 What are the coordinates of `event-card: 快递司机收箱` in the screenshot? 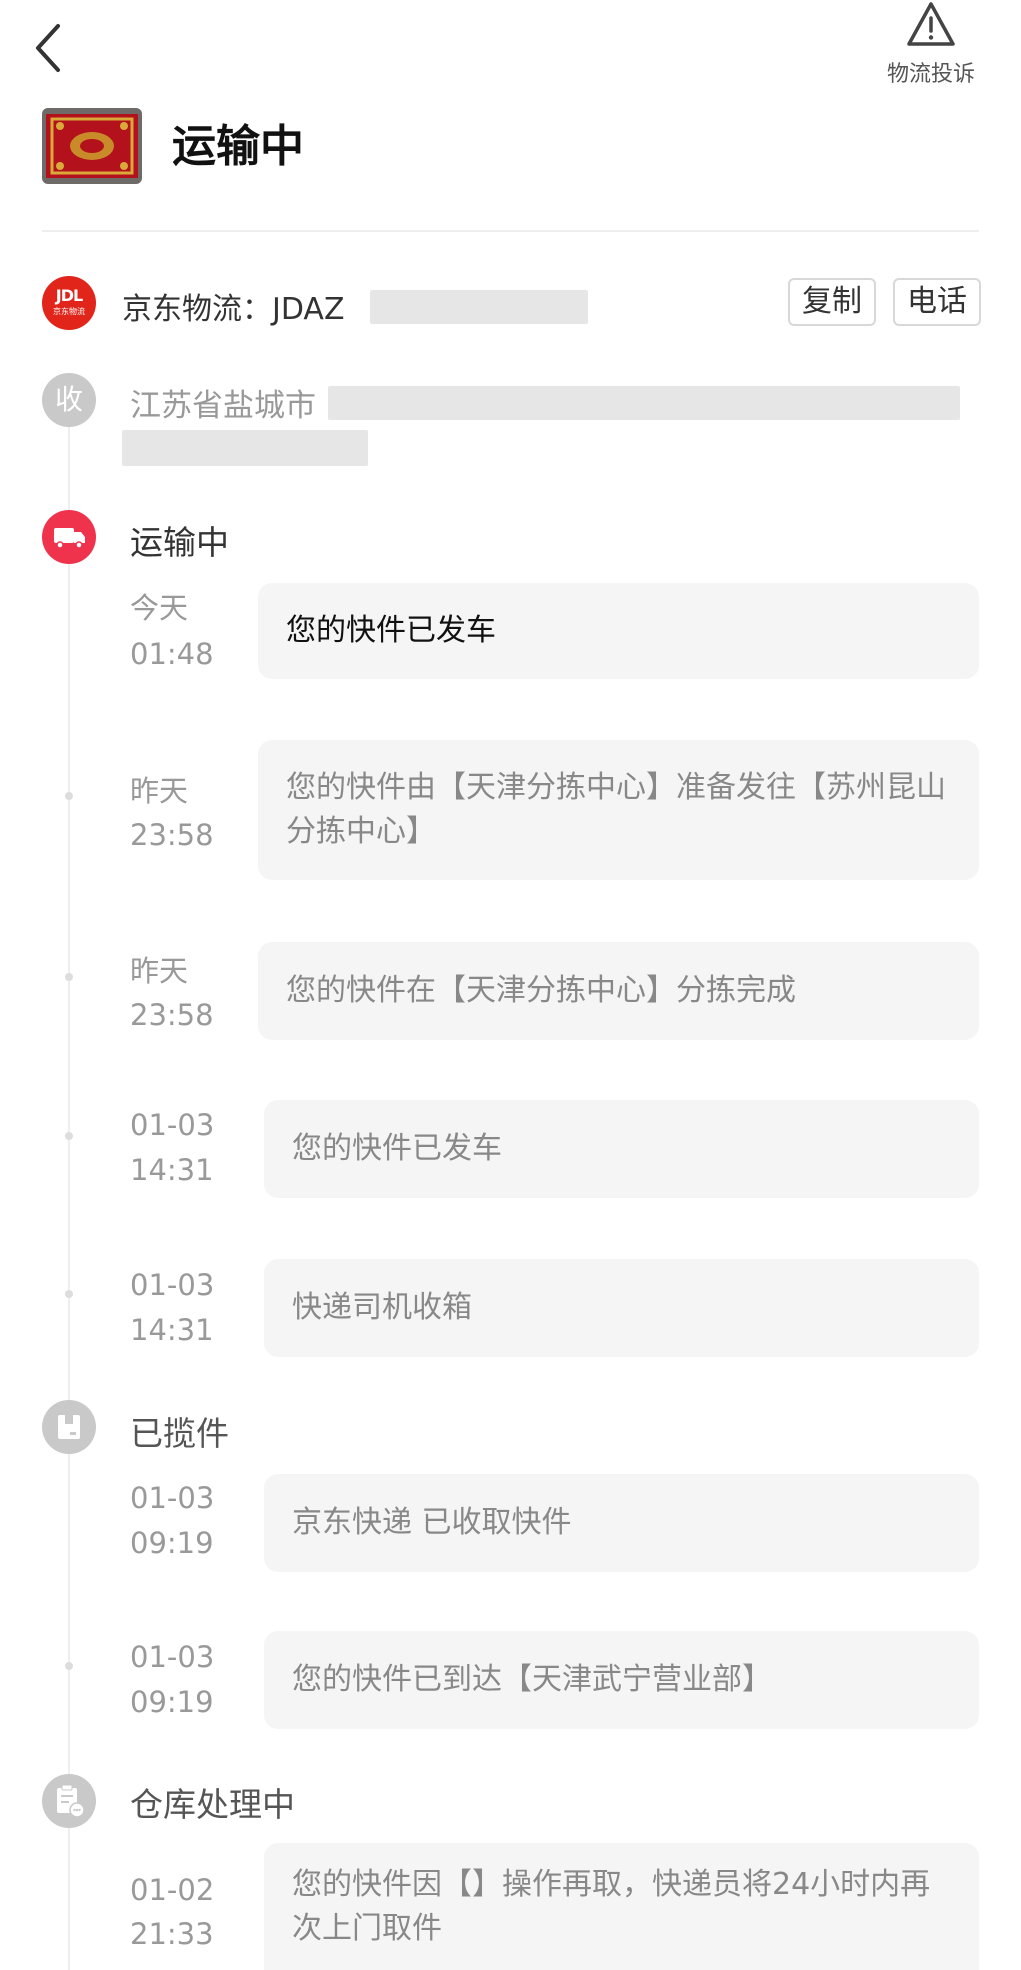 It's located at (621, 1308).